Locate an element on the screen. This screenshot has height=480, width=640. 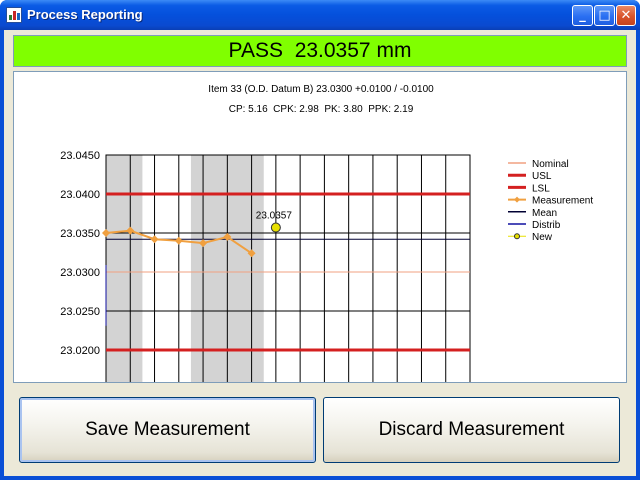
legend-label: Mean is located at coordinates (544, 213).